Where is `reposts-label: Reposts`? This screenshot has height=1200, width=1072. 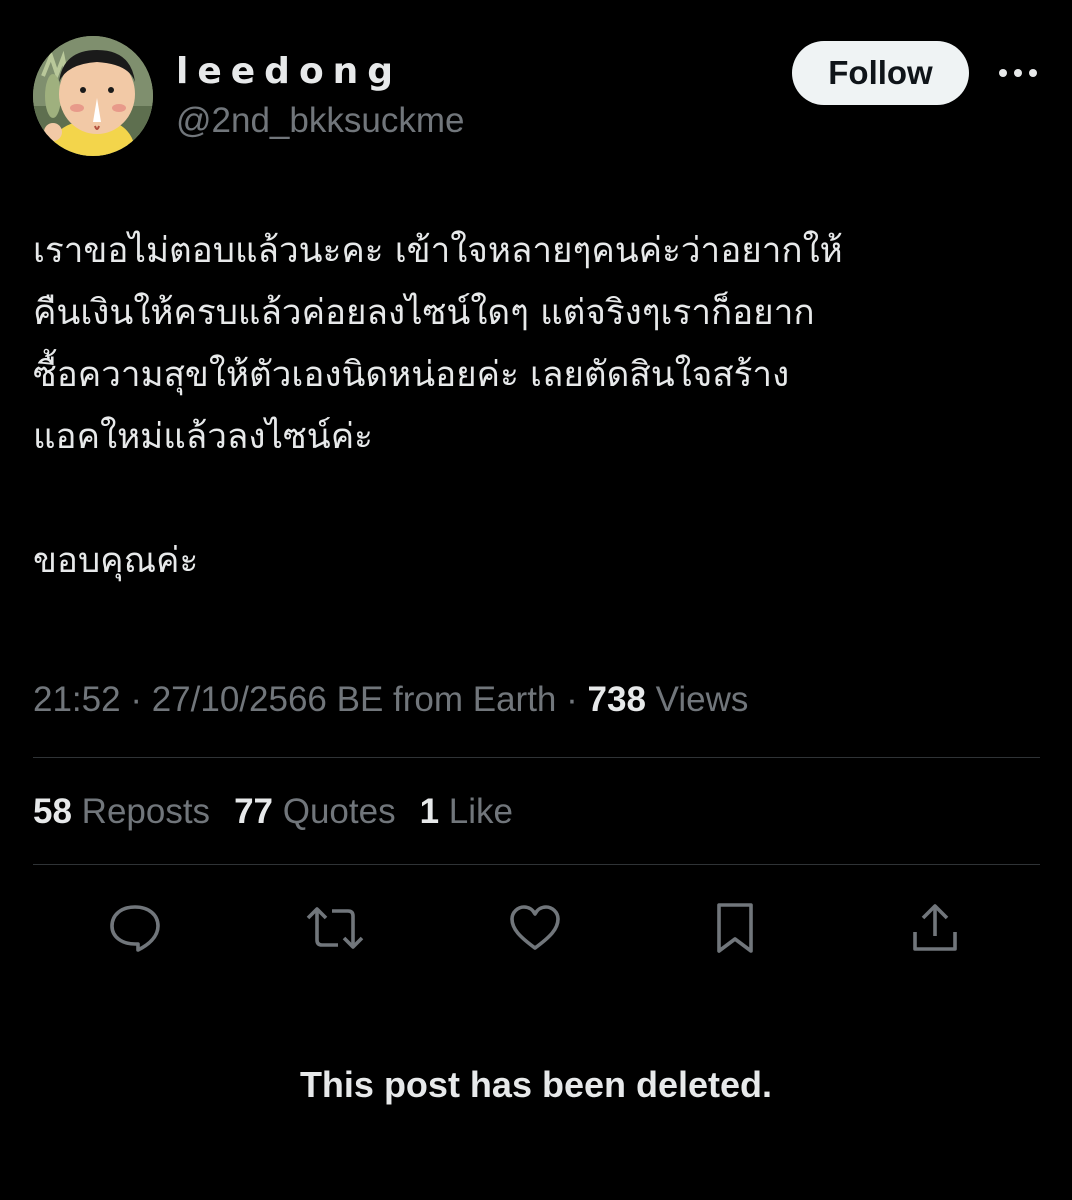 reposts-label: Reposts is located at coordinates (141, 811).